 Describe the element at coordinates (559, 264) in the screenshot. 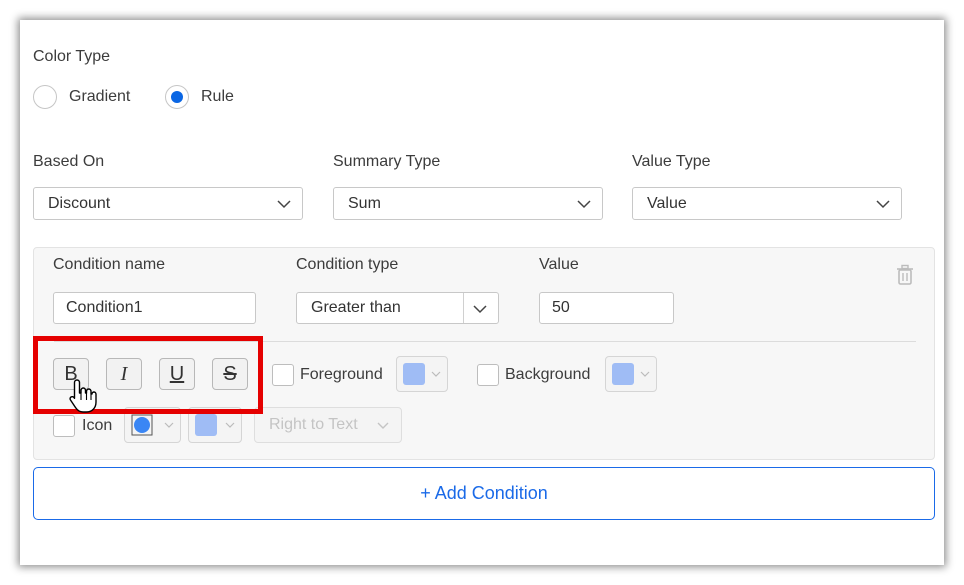

I see `condition-value-label: Value` at that location.